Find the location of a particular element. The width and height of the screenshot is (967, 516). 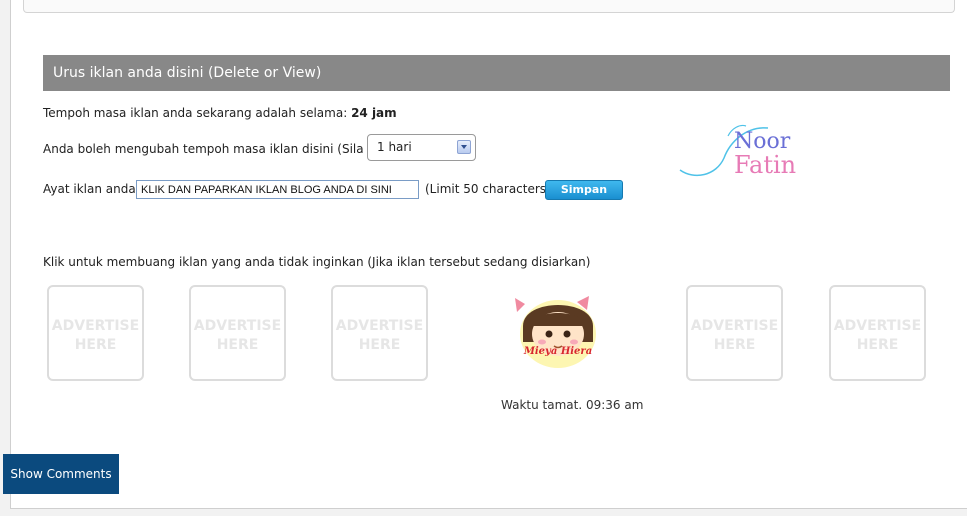

ad-slot-5: ADVERTISE HERE is located at coordinates (734, 333).